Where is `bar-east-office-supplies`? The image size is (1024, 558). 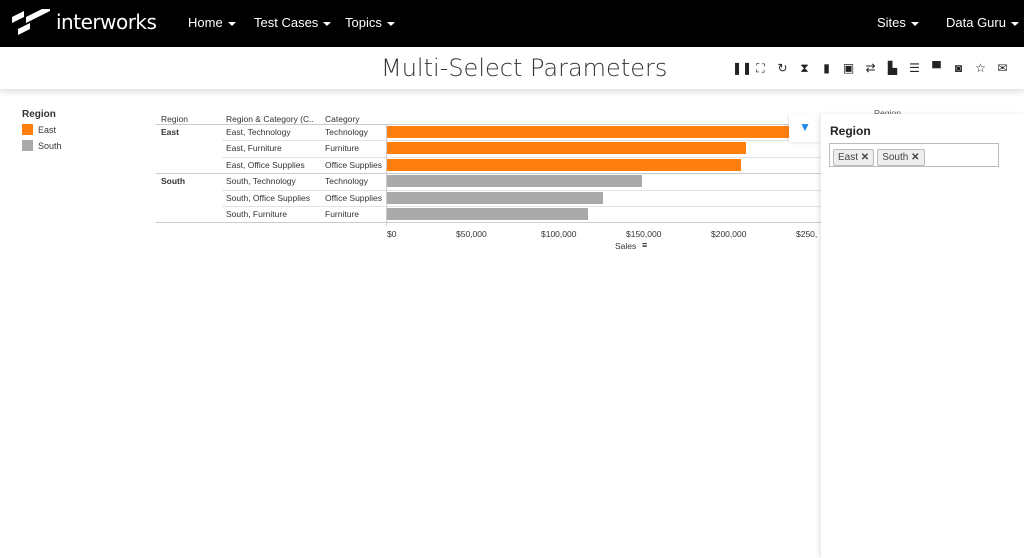
bar-east-office-supplies is located at coordinates (564, 164).